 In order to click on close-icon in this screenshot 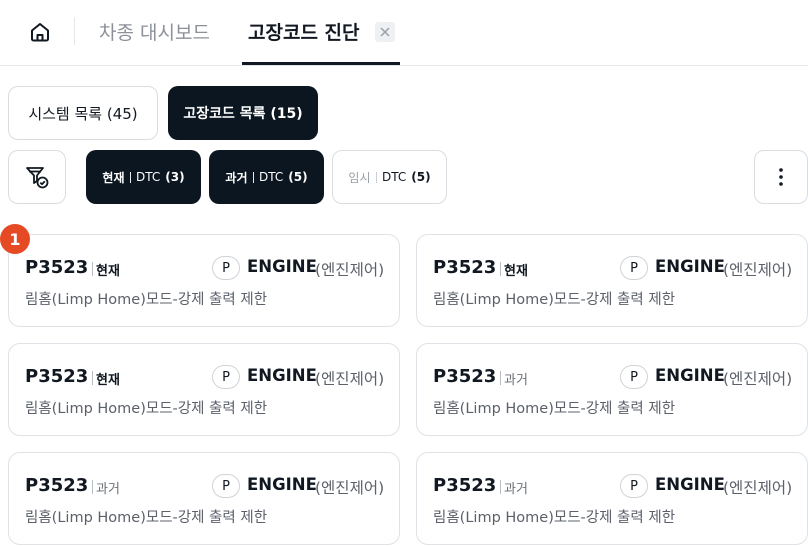, I will do `click(385, 32)`.